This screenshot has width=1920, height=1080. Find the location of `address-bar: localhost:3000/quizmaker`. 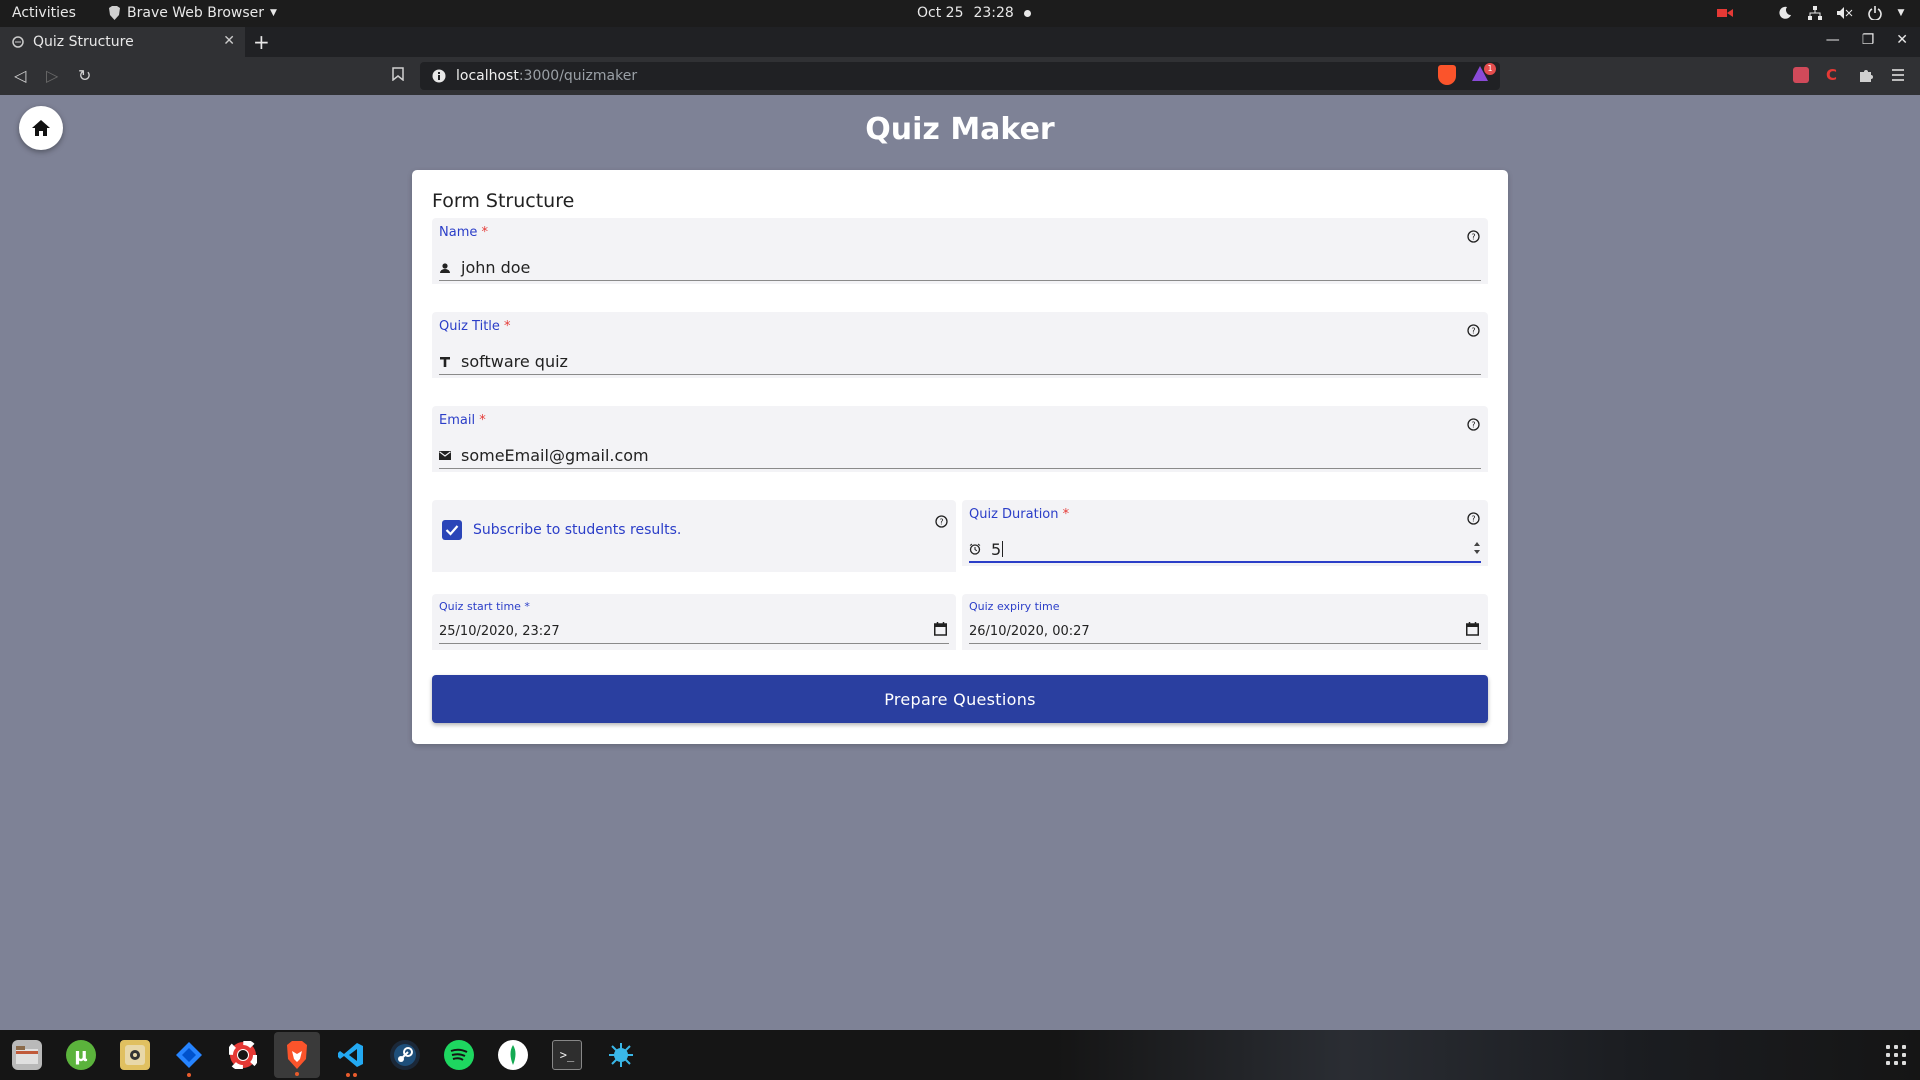

address-bar: localhost:3000/quizmaker is located at coordinates (960, 76).